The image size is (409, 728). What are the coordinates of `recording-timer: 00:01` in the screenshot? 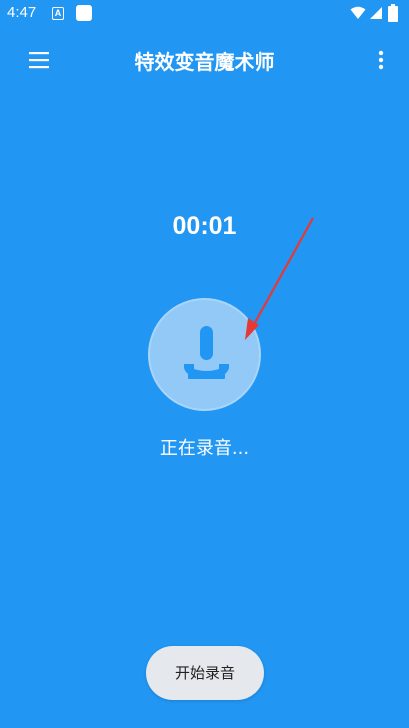 It's located at (204, 226).